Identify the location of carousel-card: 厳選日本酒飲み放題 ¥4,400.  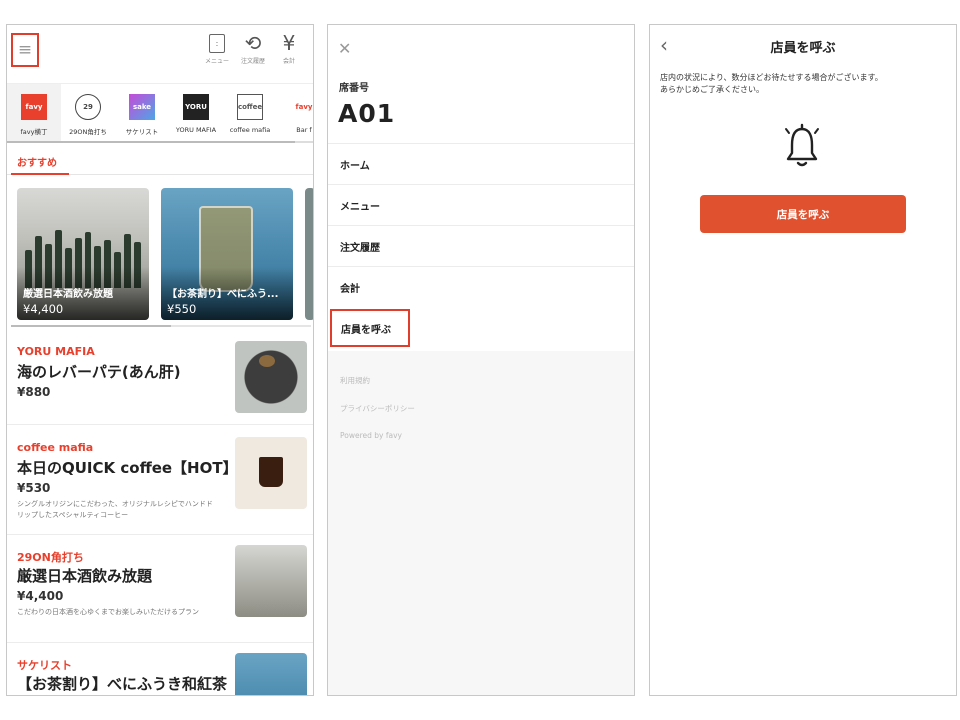
(83, 254).